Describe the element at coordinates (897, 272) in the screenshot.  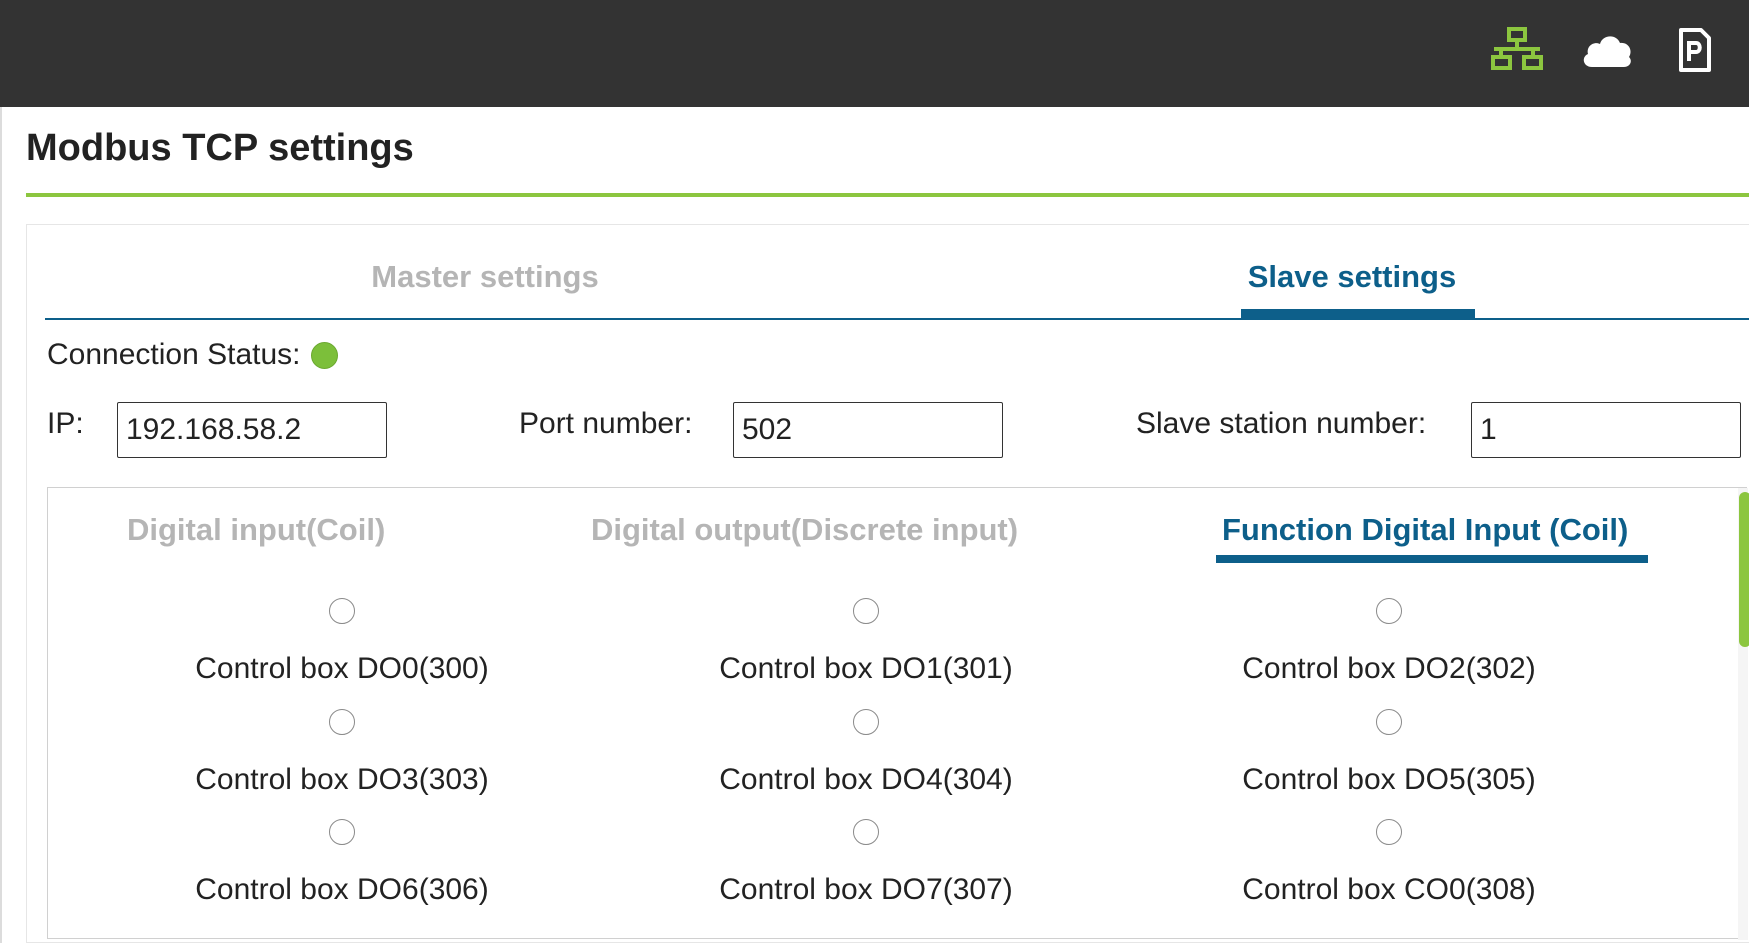
I see `settings-tabs: Master settings Slave settings` at that location.